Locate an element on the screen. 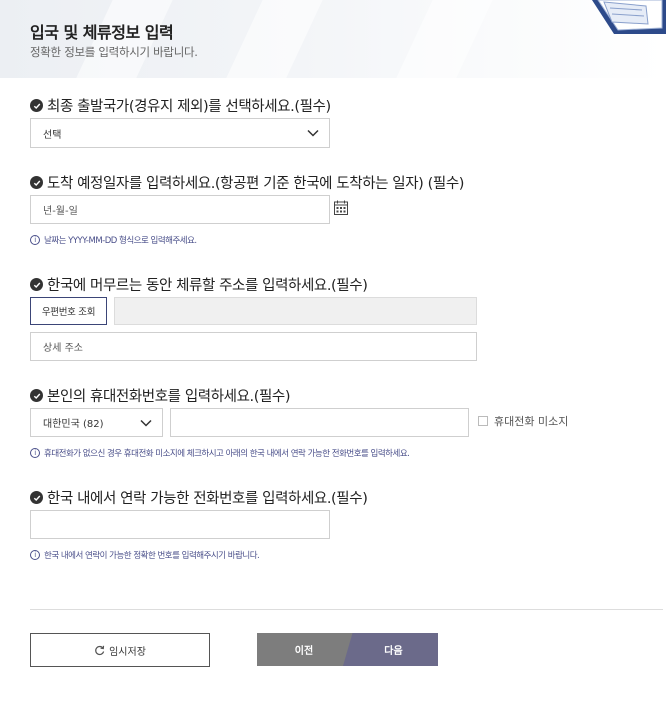 This screenshot has height=701, width=666. page-header: 입국 및 체류정보 입력 정확한 정보를 입력하시기 바랍니다. is located at coordinates (333, 39).